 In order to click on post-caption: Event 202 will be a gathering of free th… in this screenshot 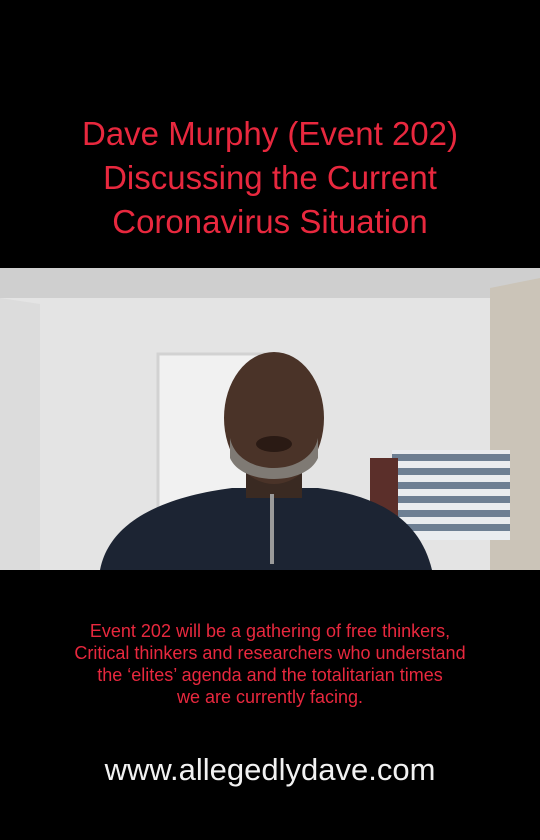, I will do `click(270, 664)`.